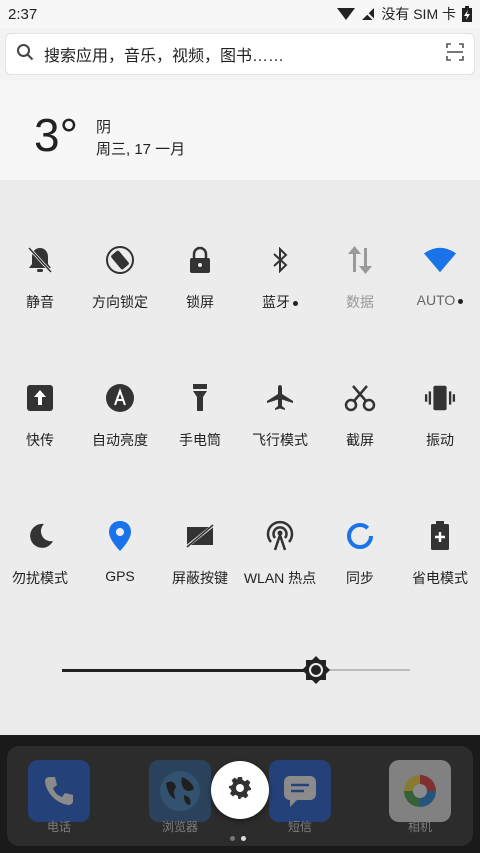  What do you see at coordinates (232, 838) in the screenshot?
I see `page-dot` at bounding box center [232, 838].